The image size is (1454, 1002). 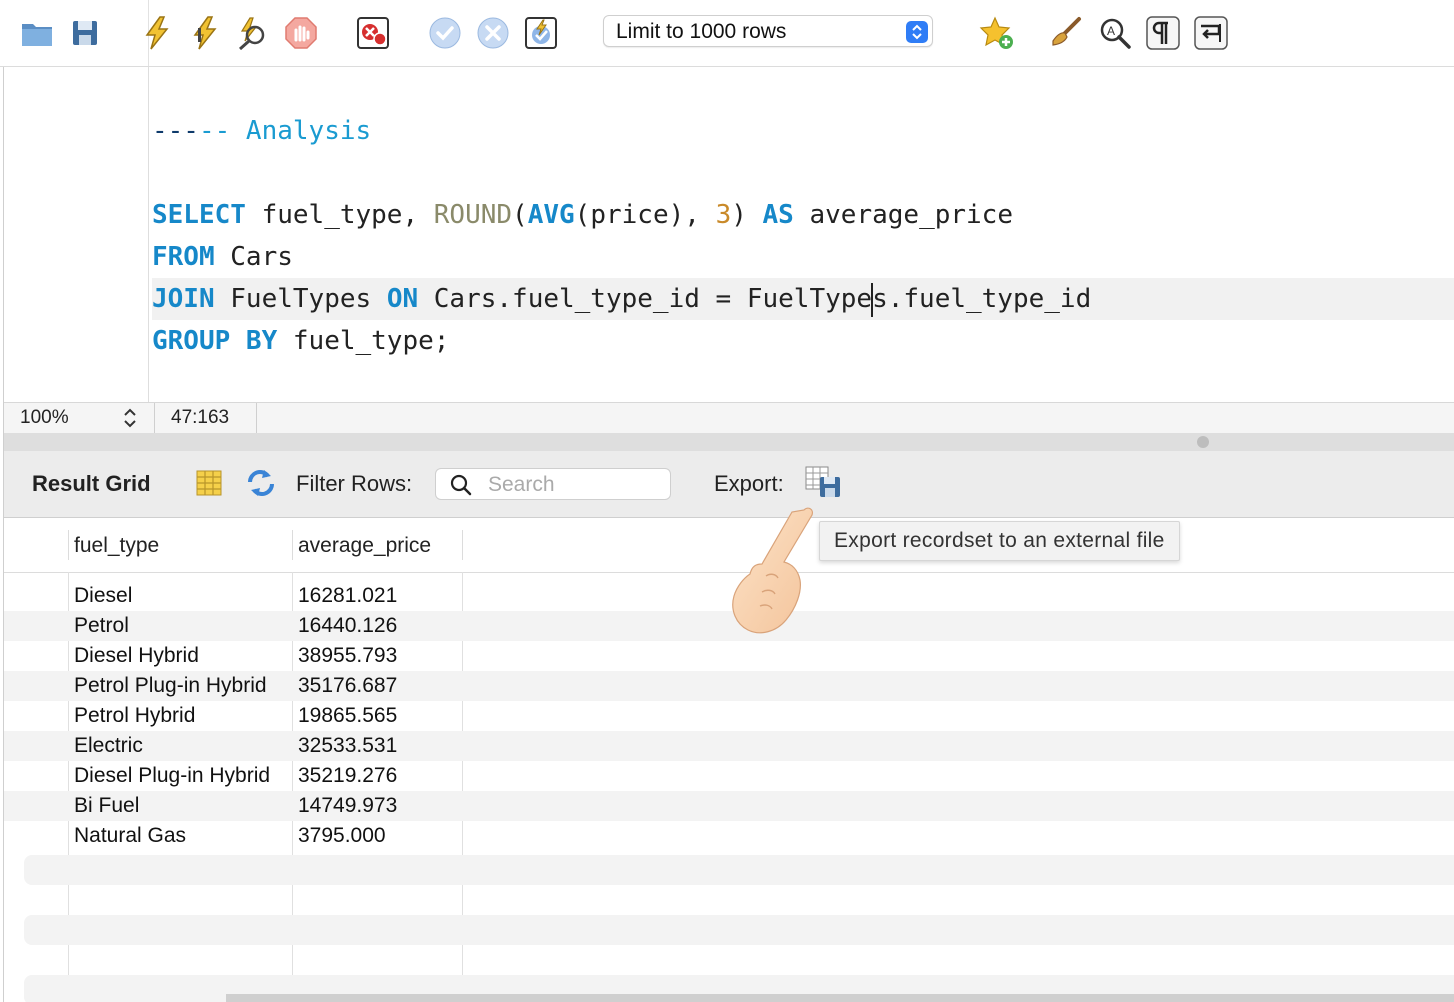 I want to click on function-round: ROUND, so click(x=473, y=215).